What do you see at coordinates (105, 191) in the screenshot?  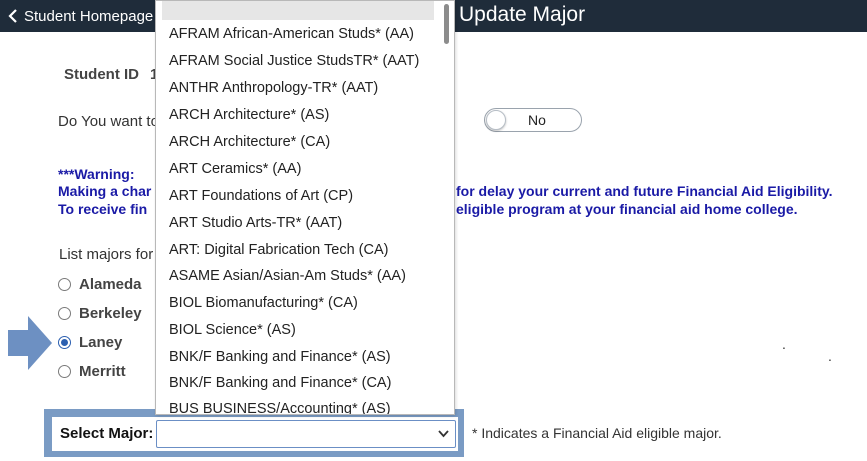 I see `warning-line1-left: Making a char` at bounding box center [105, 191].